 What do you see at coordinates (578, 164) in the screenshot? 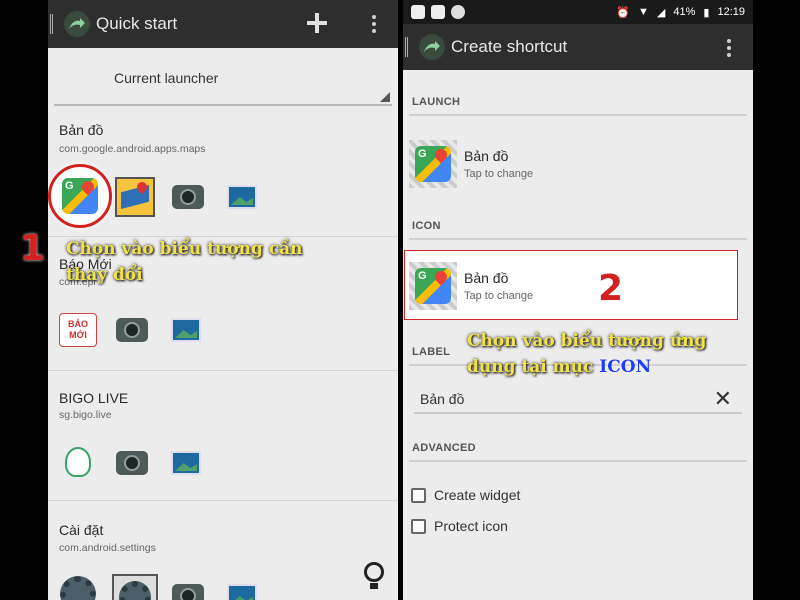
I see `launch-row: G Bản đồ Tap to change` at bounding box center [578, 164].